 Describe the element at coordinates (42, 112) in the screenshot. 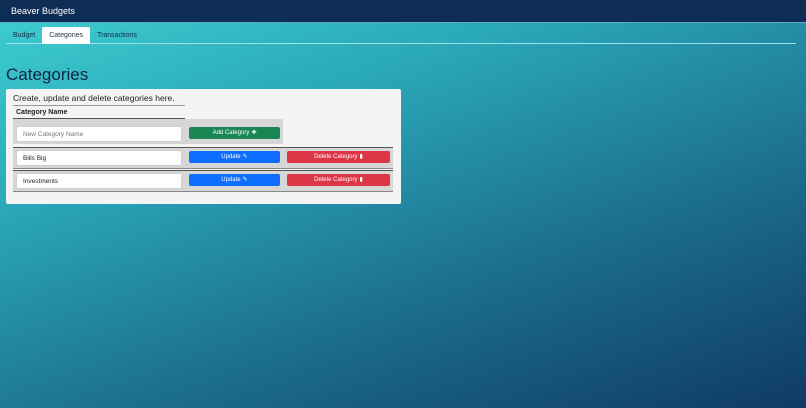

I see `column-header-label: Category Name` at that location.